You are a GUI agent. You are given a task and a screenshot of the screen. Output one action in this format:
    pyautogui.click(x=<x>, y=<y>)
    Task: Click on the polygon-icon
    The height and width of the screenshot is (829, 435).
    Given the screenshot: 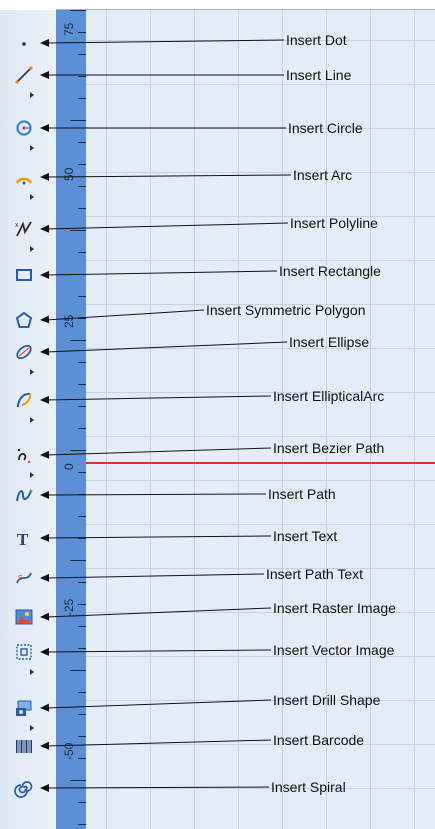 What is the action you would take?
    pyautogui.click(x=24, y=319)
    